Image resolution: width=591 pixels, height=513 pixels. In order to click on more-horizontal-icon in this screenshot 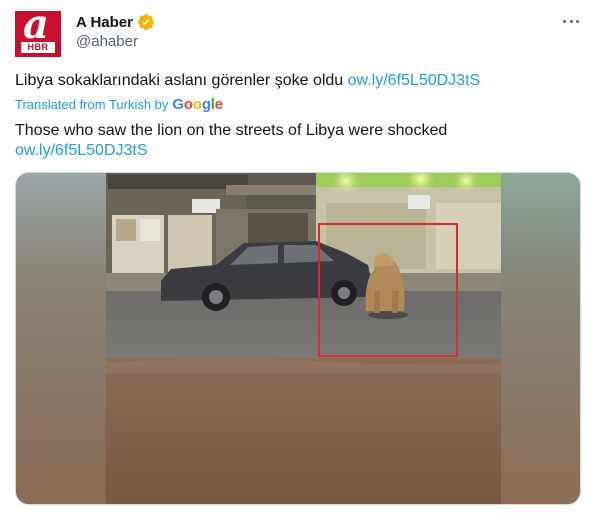, I will do `click(564, 21)`.